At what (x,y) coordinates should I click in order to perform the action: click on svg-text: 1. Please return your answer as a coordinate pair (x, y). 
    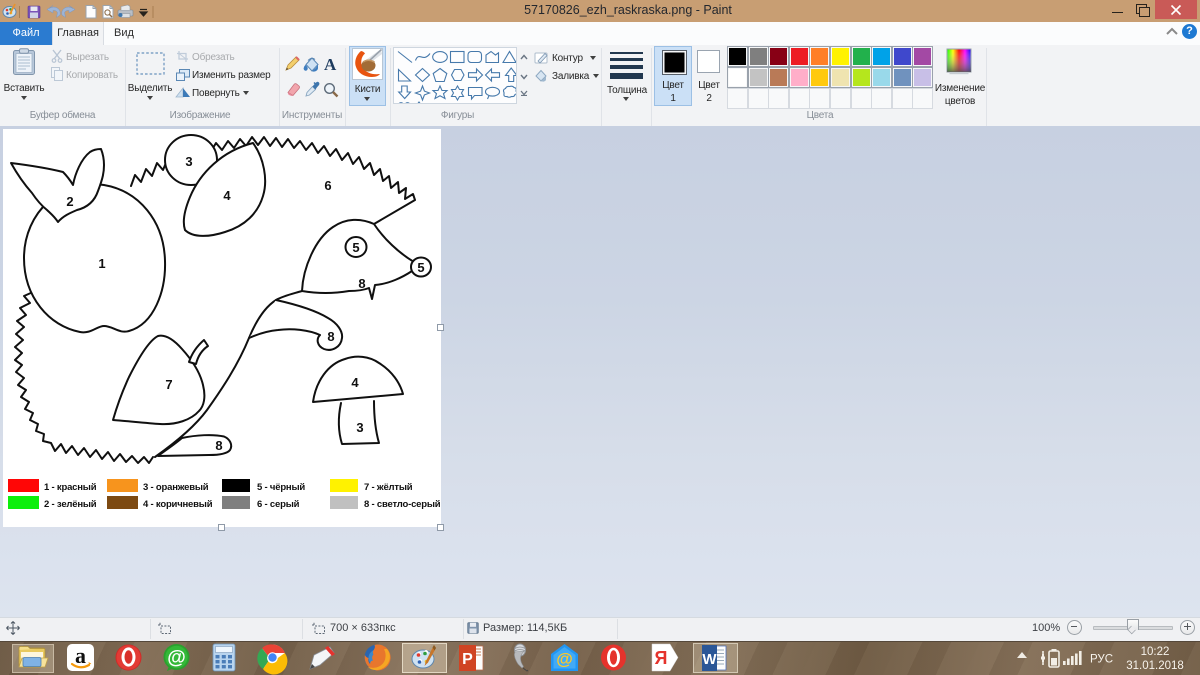
    Looking at the image, I should click on (101, 263).